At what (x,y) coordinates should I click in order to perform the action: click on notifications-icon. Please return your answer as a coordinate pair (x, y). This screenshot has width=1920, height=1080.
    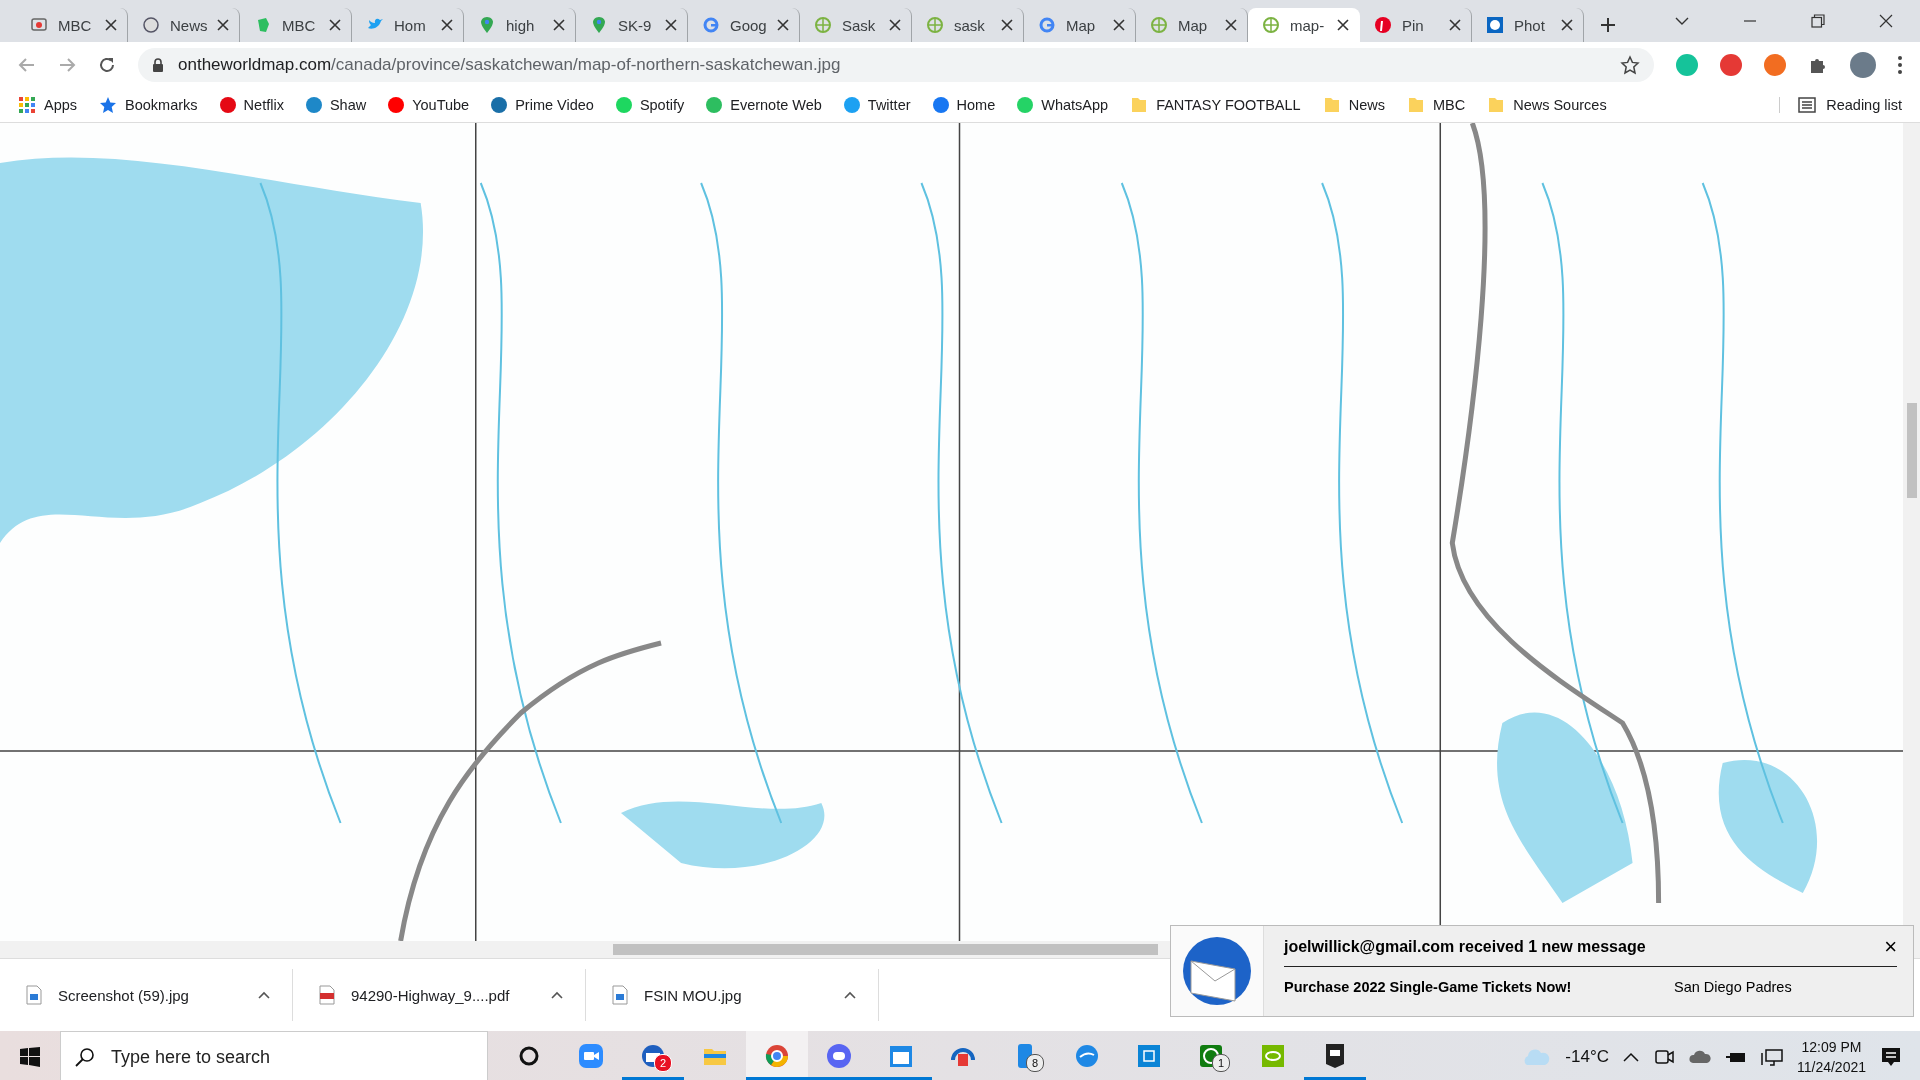
    Looking at the image, I should click on (1891, 1057).